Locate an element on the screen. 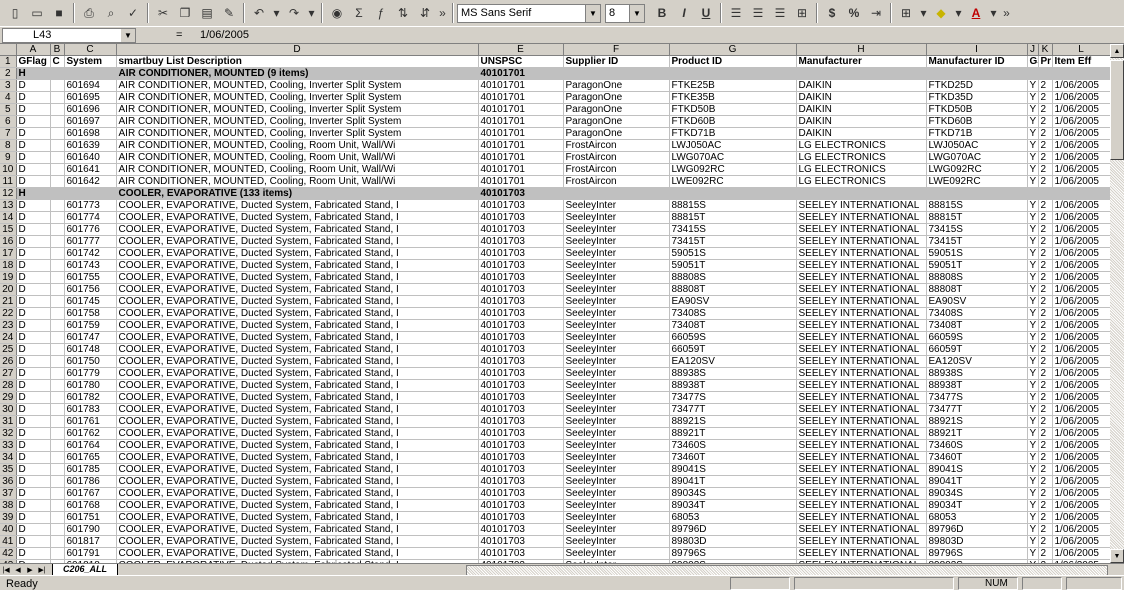 The width and height of the screenshot is (1124, 590). row-header: 18 is located at coordinates (8, 265).